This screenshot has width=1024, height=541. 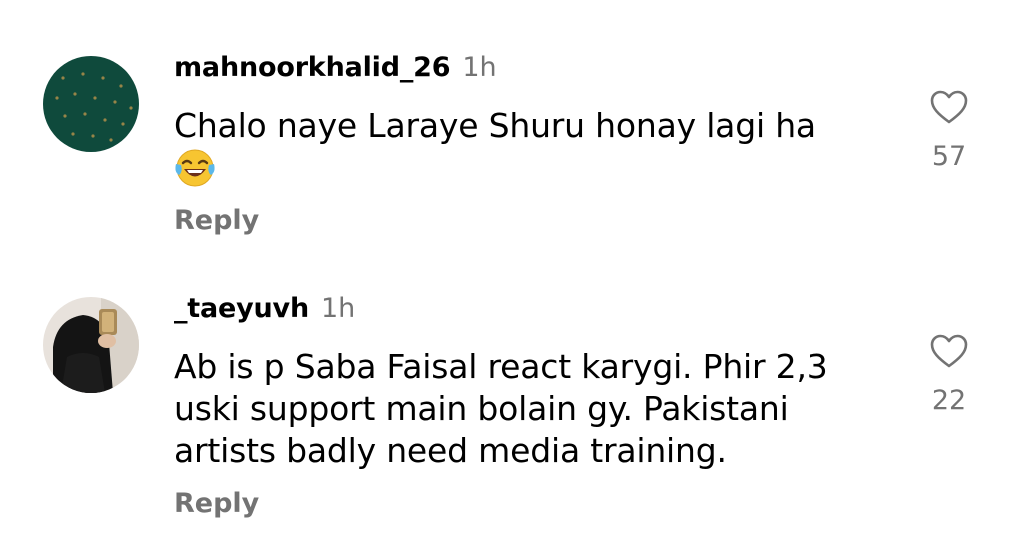 I want to click on like-count: 22, so click(x=949, y=400).